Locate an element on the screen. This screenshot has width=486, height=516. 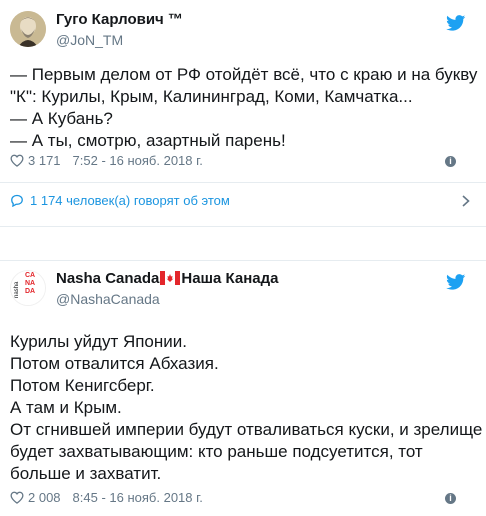
tweet-line: Курилы уйдут Японии. is located at coordinates (98, 341).